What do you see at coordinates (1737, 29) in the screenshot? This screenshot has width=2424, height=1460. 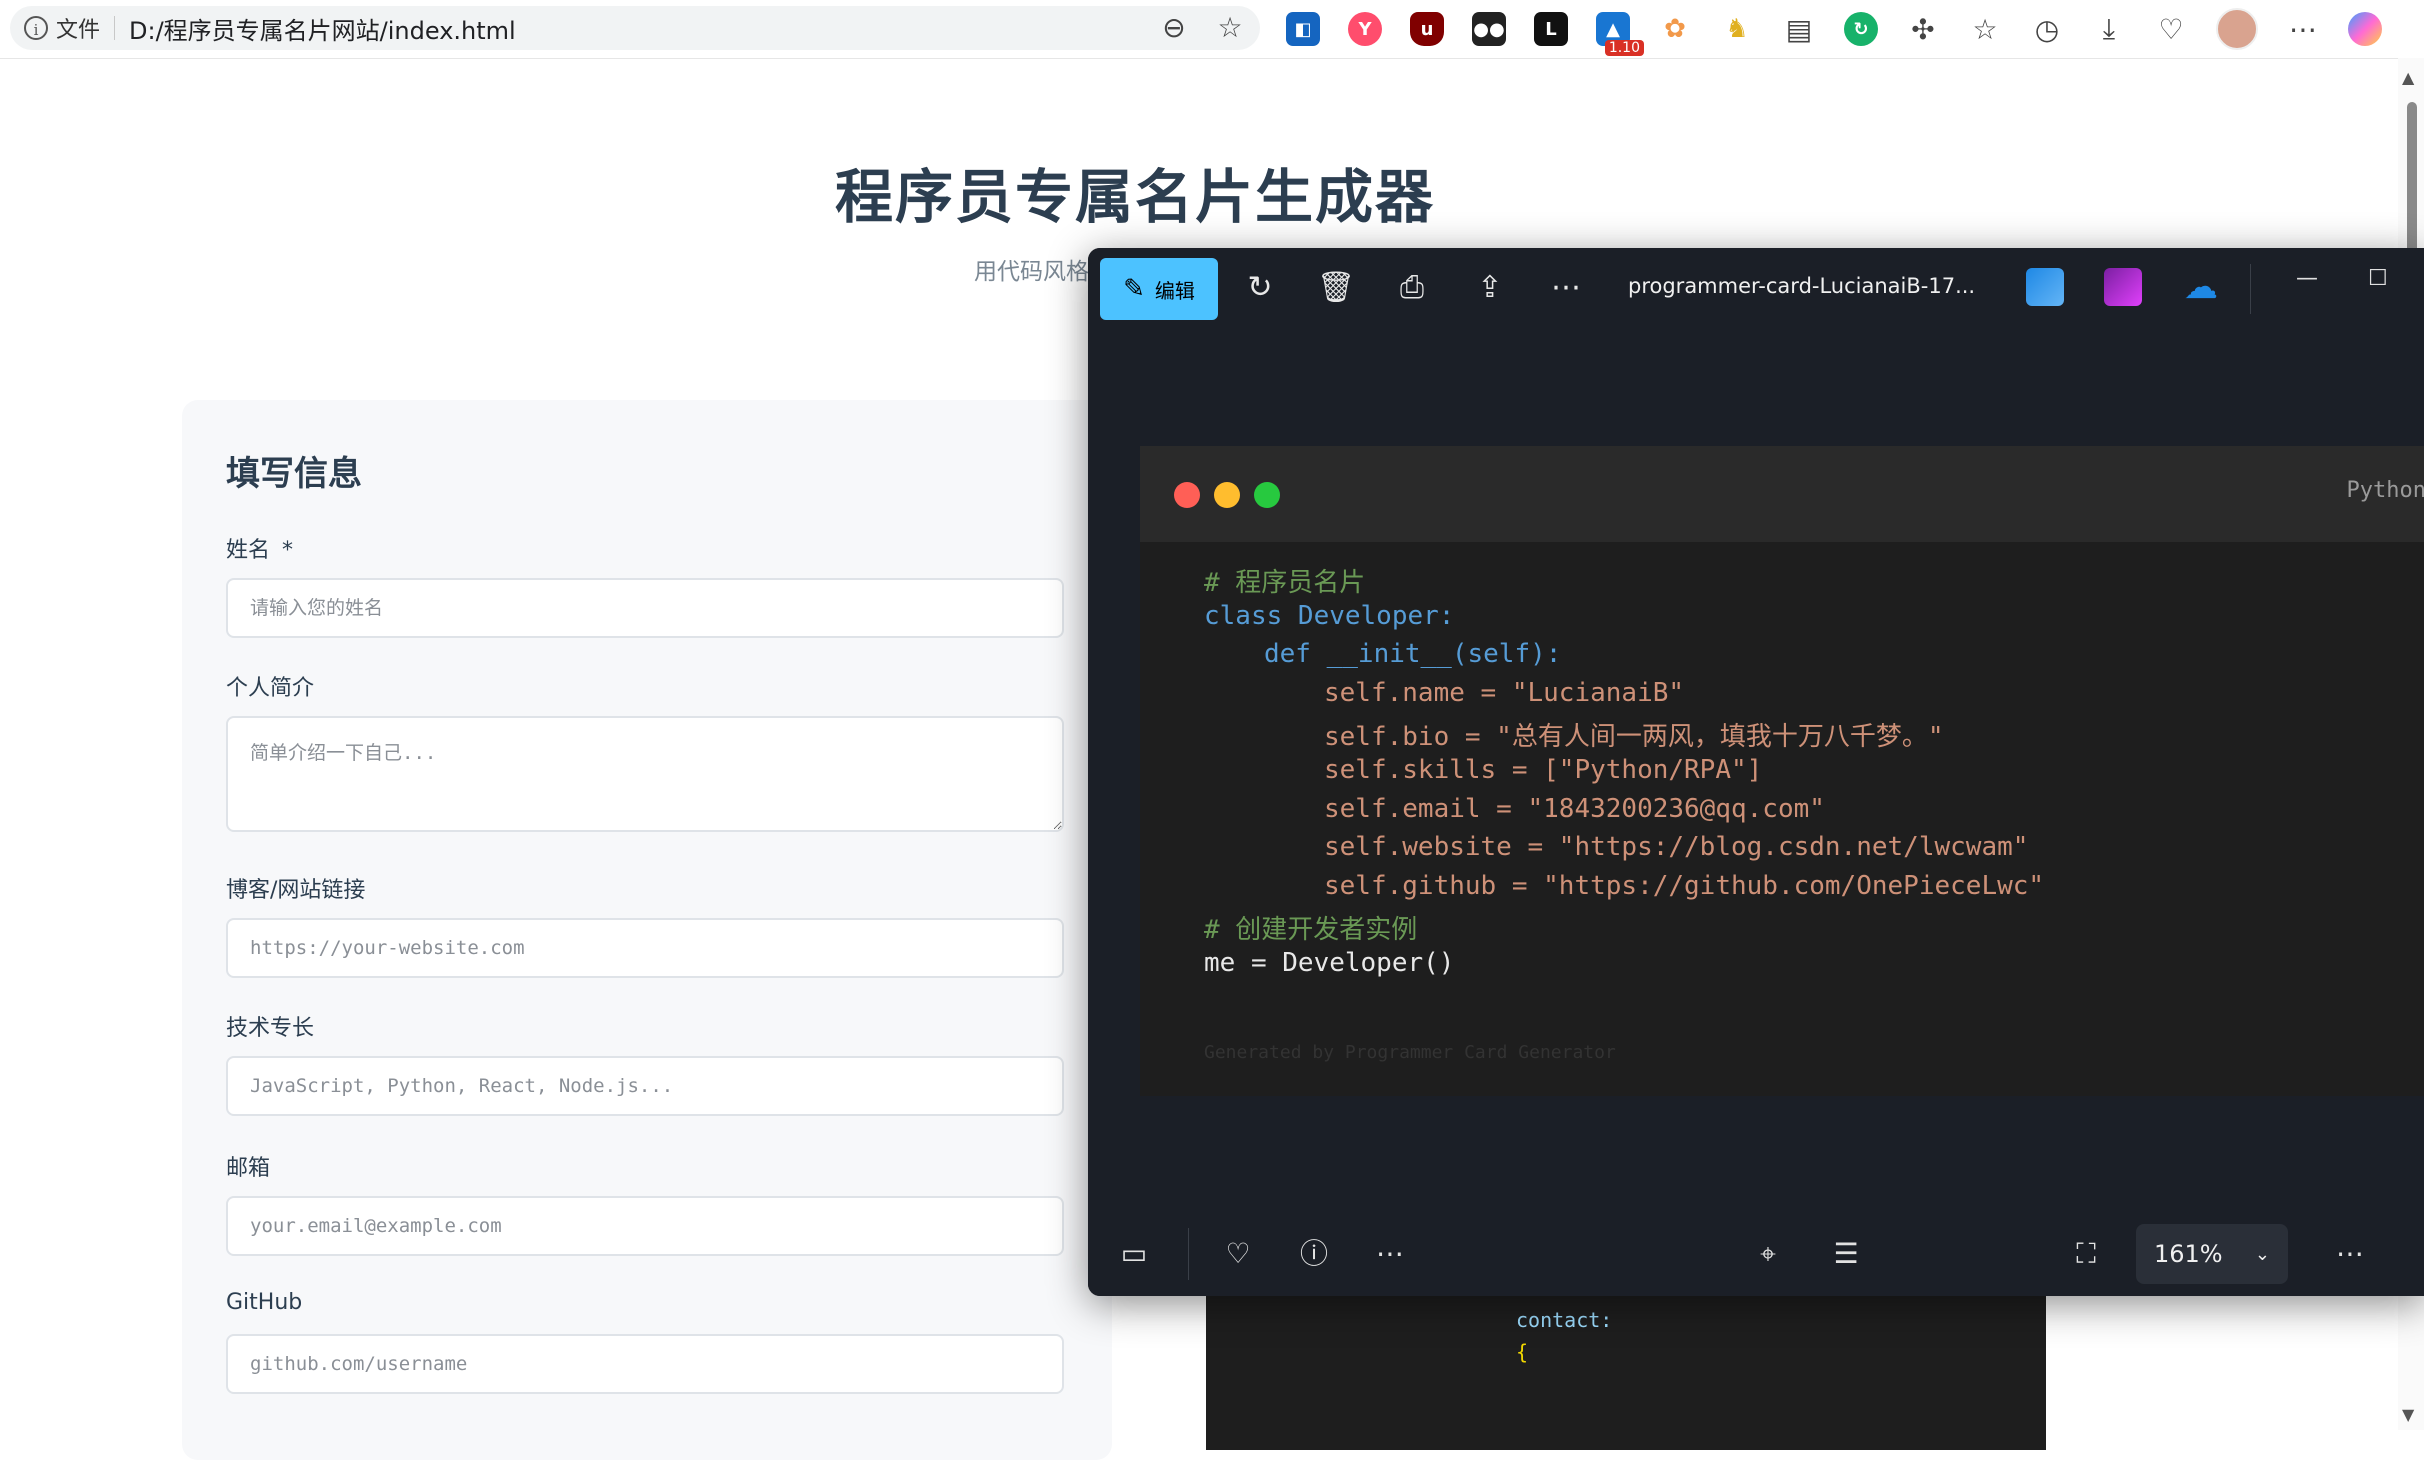 I see `ext-kangaroo-icon: ♞` at bounding box center [1737, 29].